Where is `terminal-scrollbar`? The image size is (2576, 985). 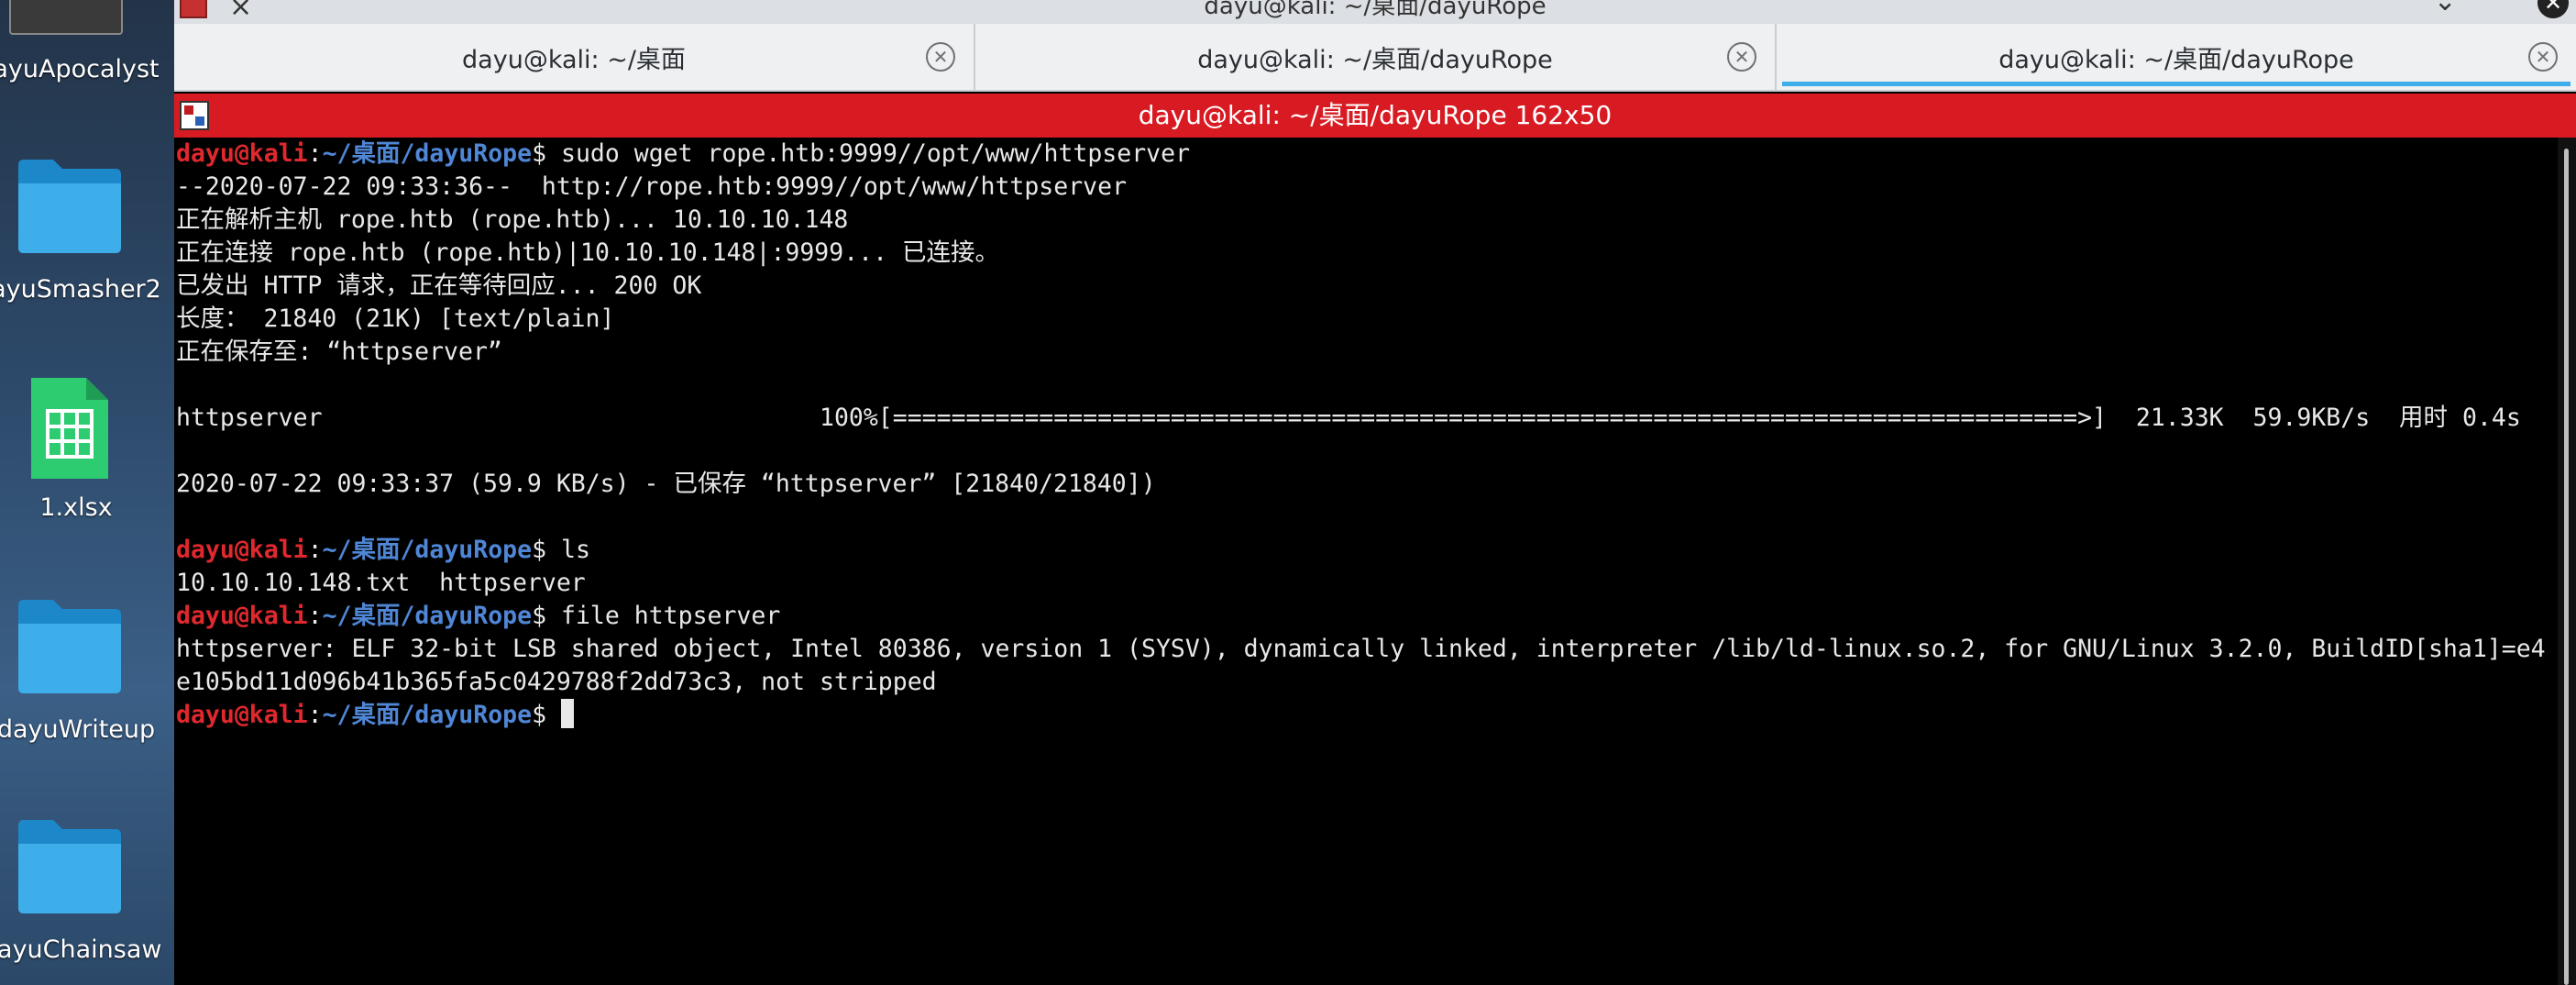 terminal-scrollbar is located at coordinates (2567, 561).